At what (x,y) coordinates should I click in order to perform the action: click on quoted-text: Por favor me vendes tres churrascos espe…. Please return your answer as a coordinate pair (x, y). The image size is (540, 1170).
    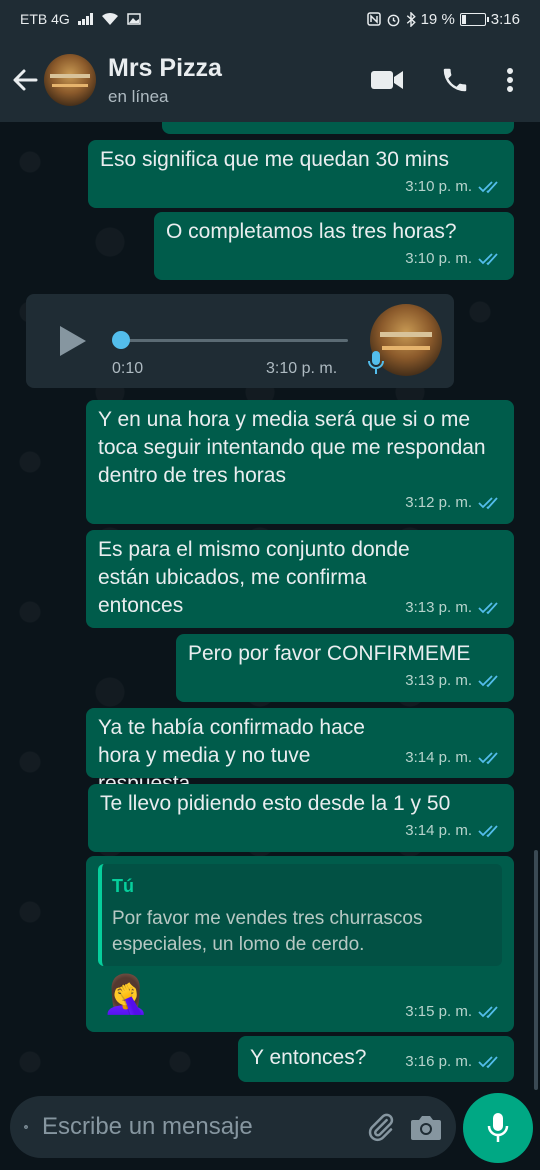
    Looking at the image, I should click on (267, 931).